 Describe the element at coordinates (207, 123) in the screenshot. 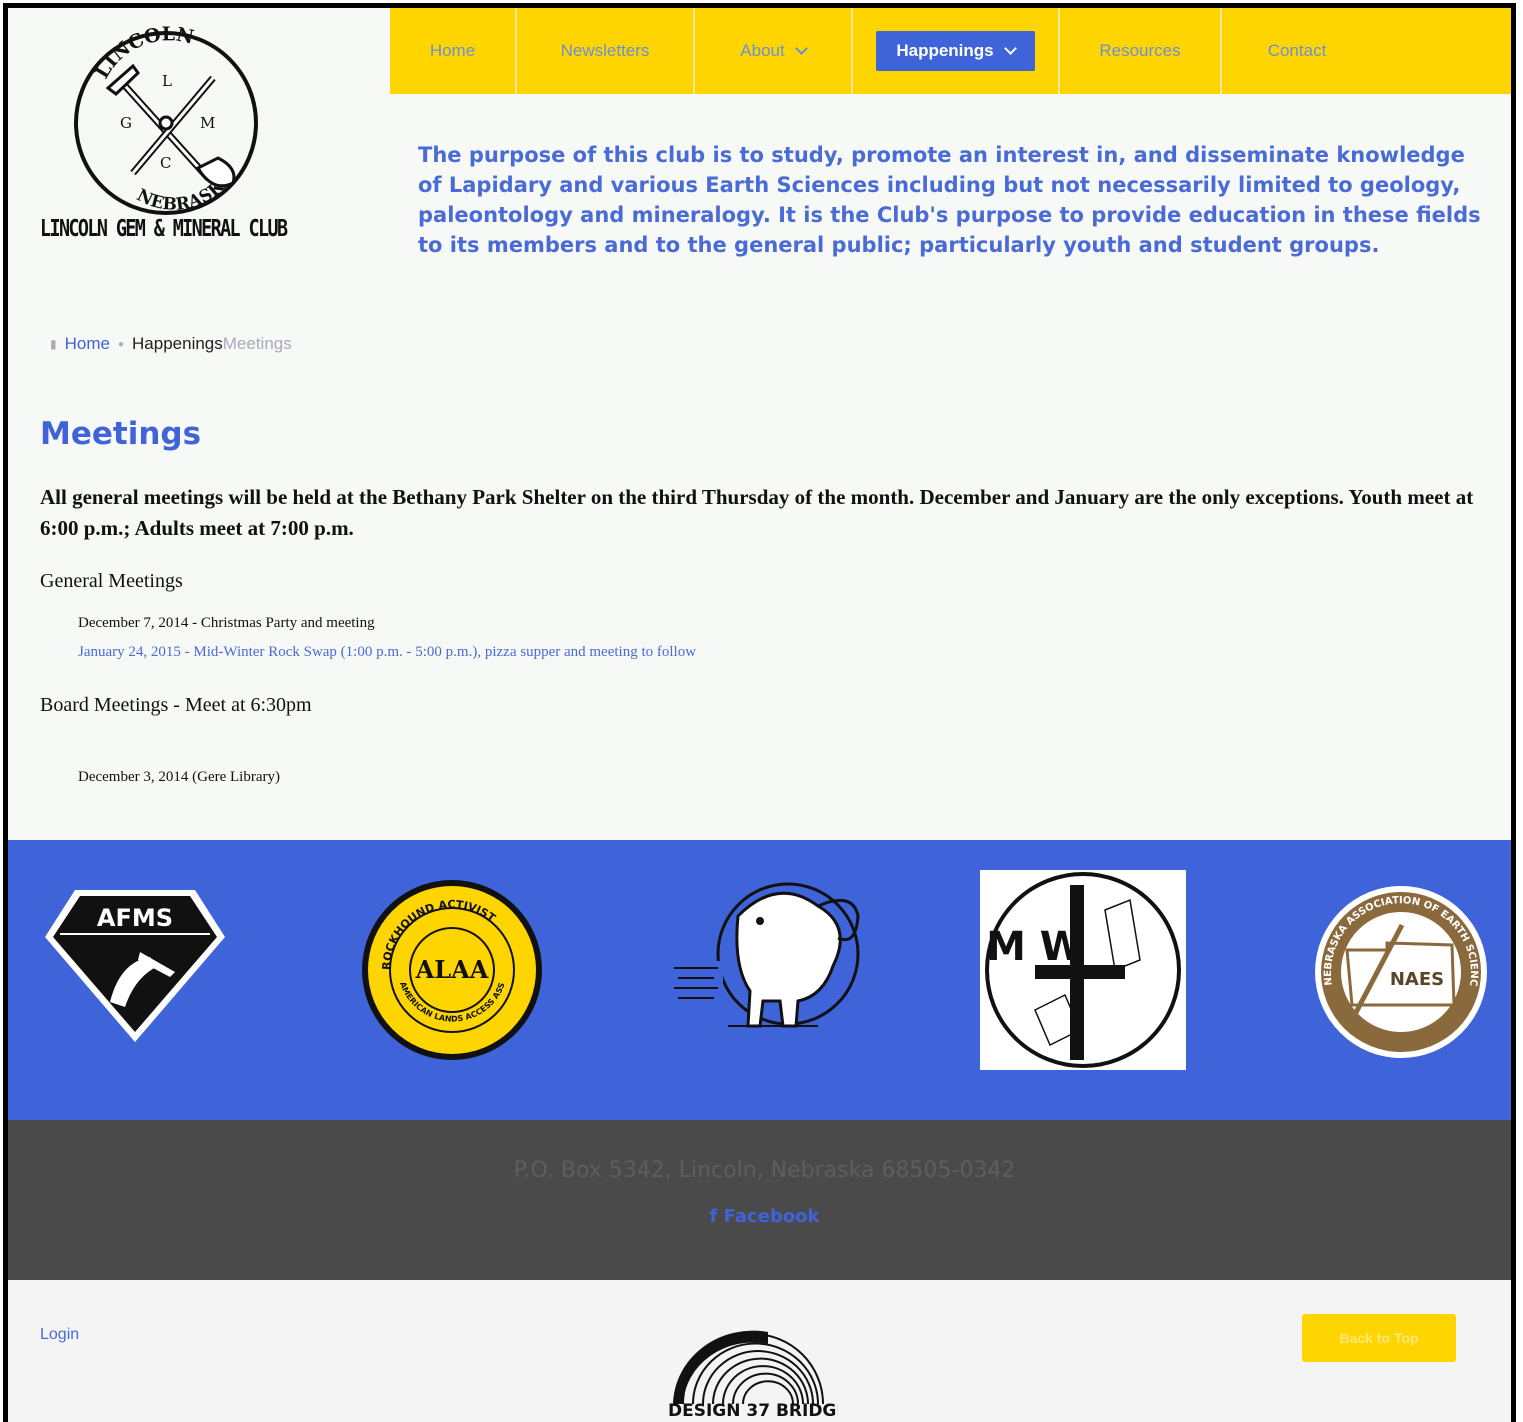

I see `seal-letter-m: M` at that location.